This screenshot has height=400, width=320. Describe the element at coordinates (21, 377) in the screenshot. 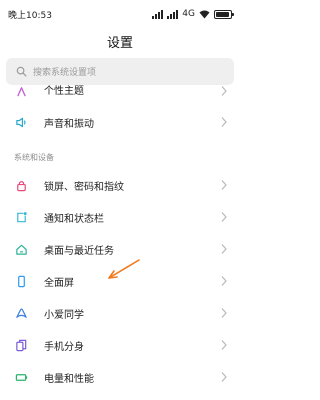

I see `battery-performance-icon` at that location.